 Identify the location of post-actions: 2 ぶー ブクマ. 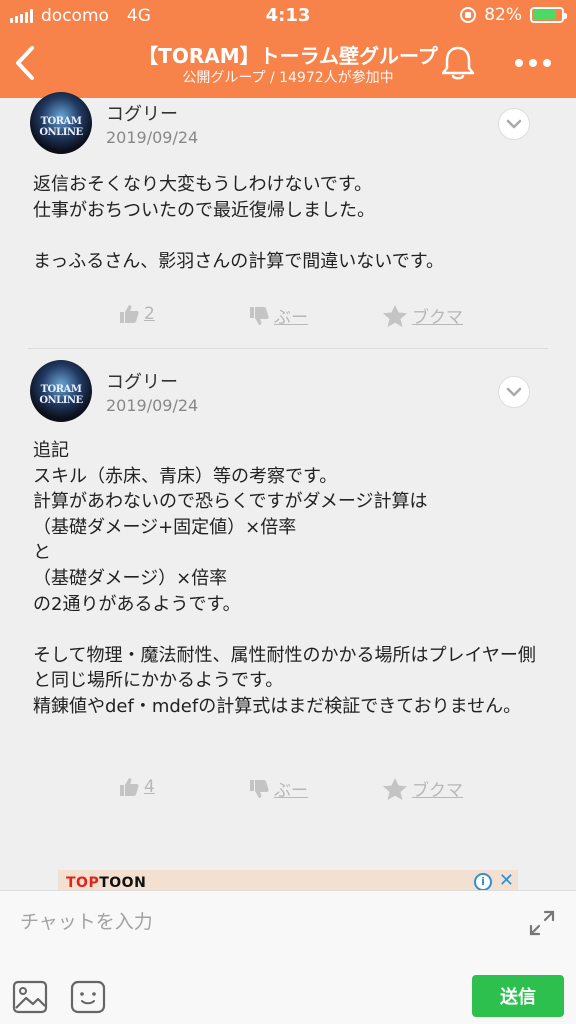
(288, 318).